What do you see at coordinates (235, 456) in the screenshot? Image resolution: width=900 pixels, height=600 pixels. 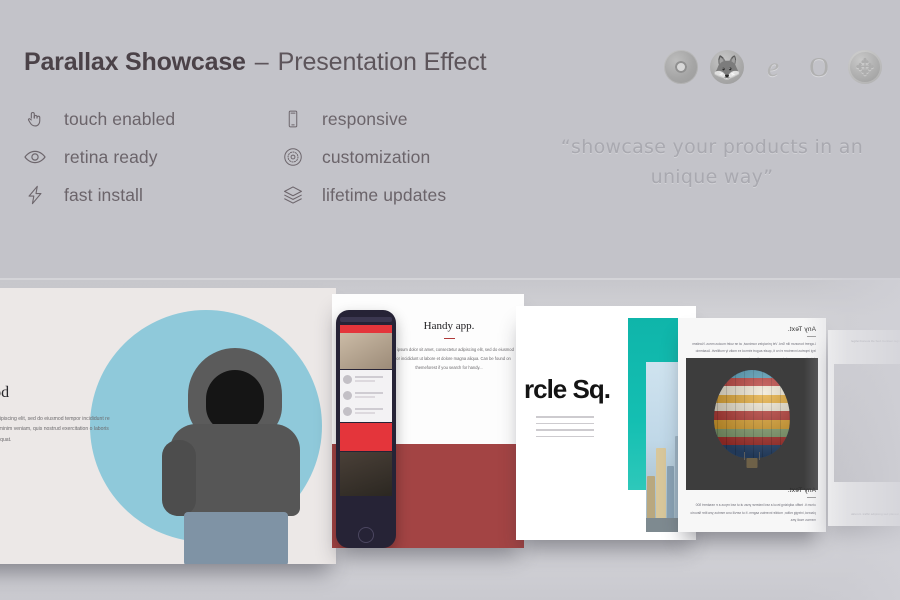 I see `hoodie-model-photo` at bounding box center [235, 456].